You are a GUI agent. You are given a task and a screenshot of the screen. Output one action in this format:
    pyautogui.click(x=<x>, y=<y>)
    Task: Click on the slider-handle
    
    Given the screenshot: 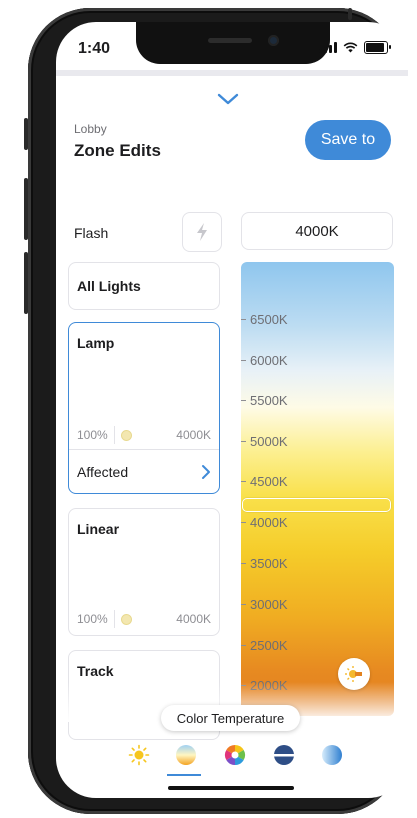 What is the action you would take?
    pyautogui.click(x=316, y=505)
    